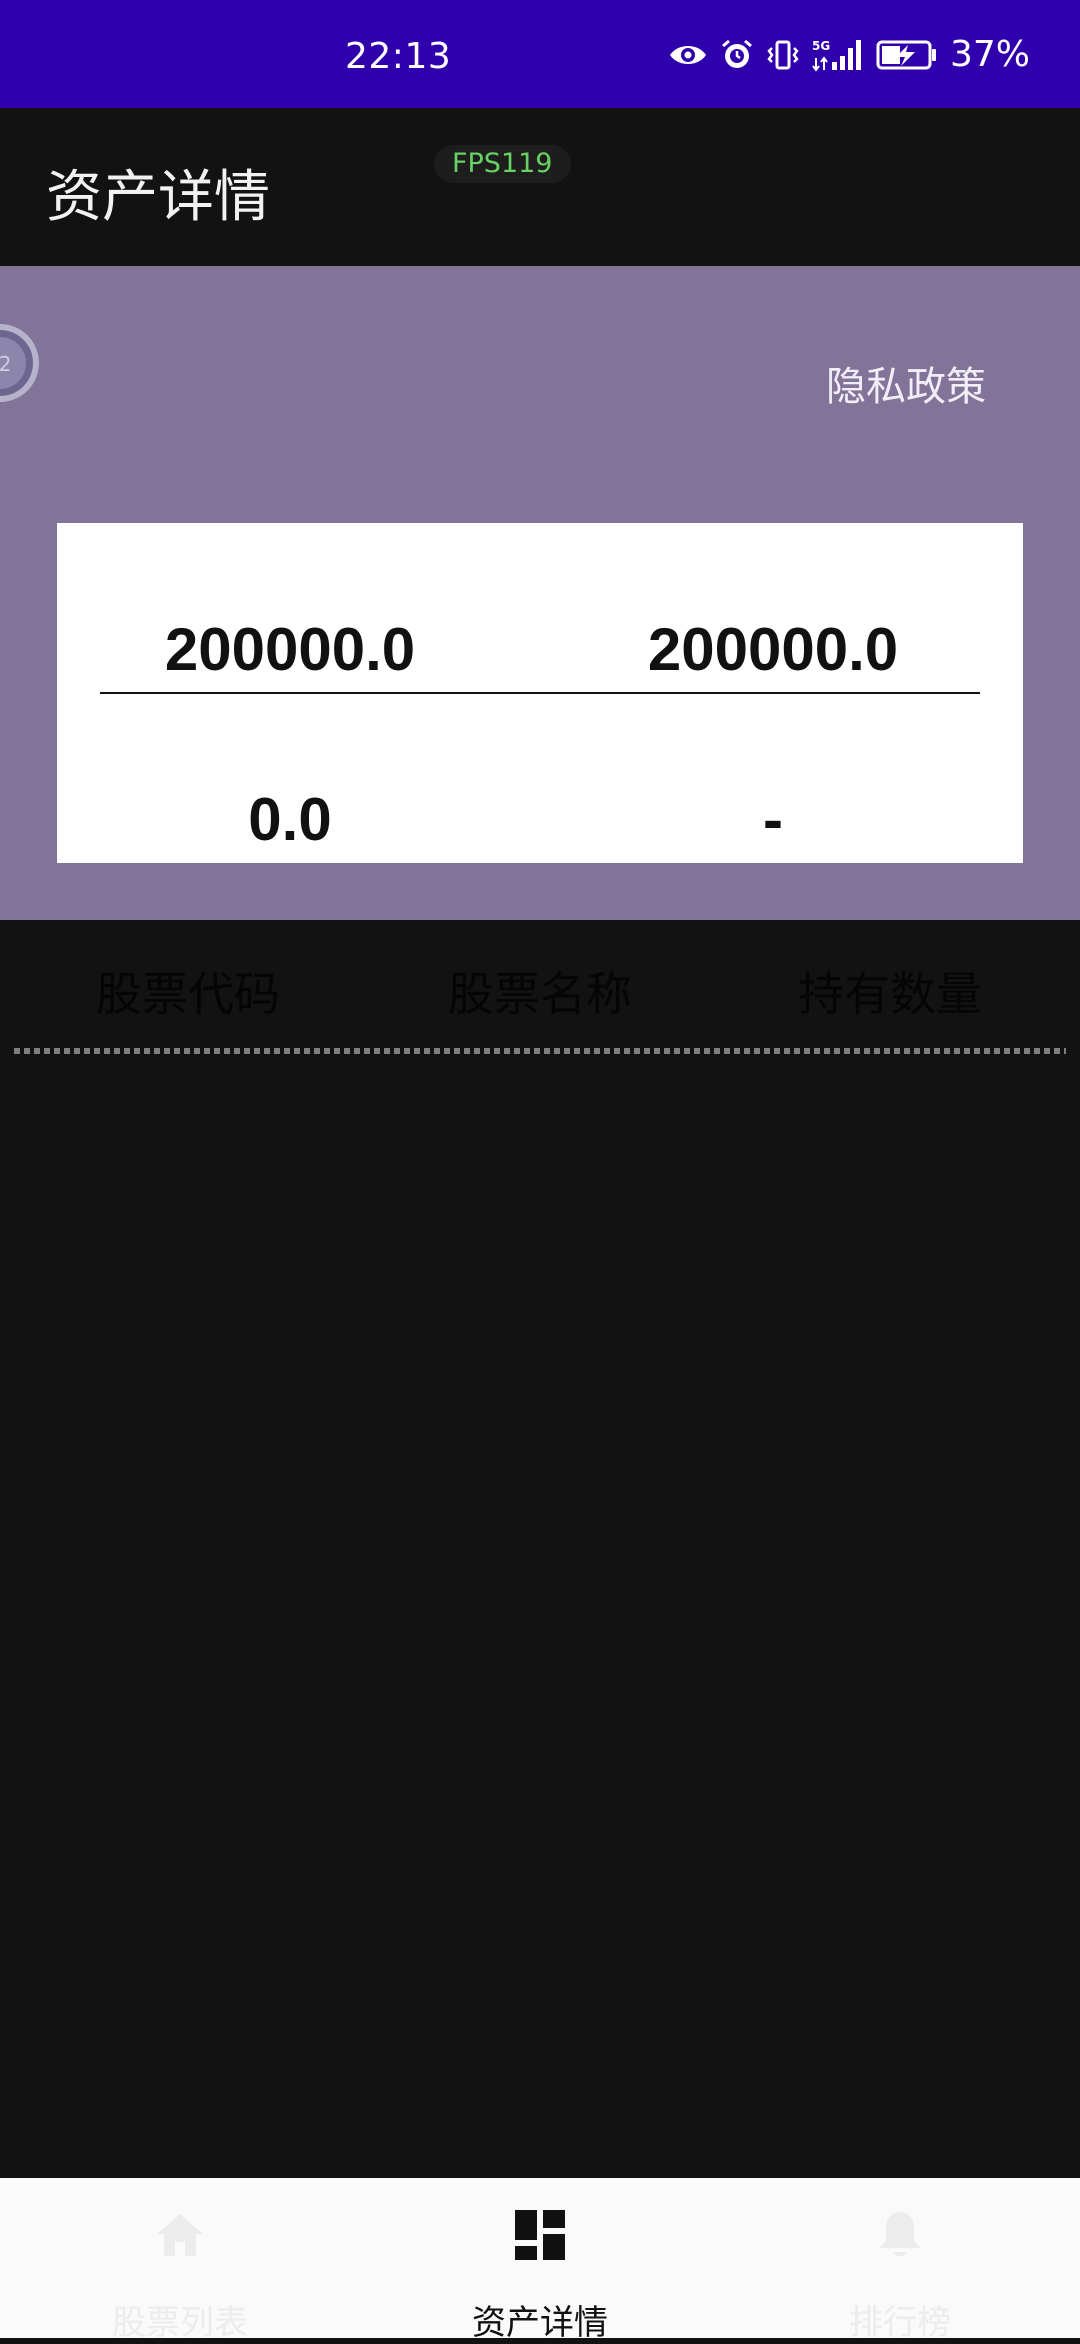 The image size is (1080, 2344). I want to click on floating-assistant-ball: 22, so click(20, 363).